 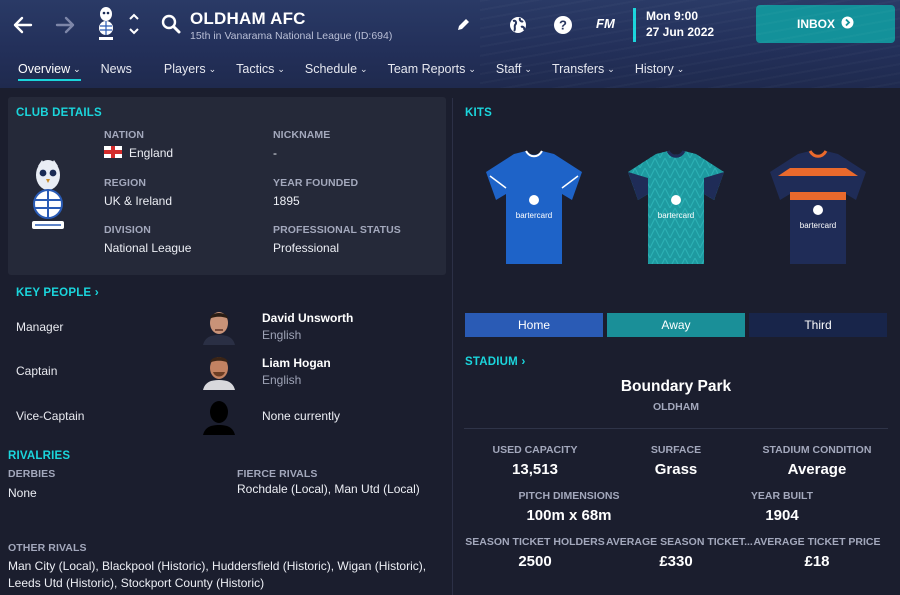 What do you see at coordinates (171, 24) in the screenshot?
I see `search-icon` at bounding box center [171, 24].